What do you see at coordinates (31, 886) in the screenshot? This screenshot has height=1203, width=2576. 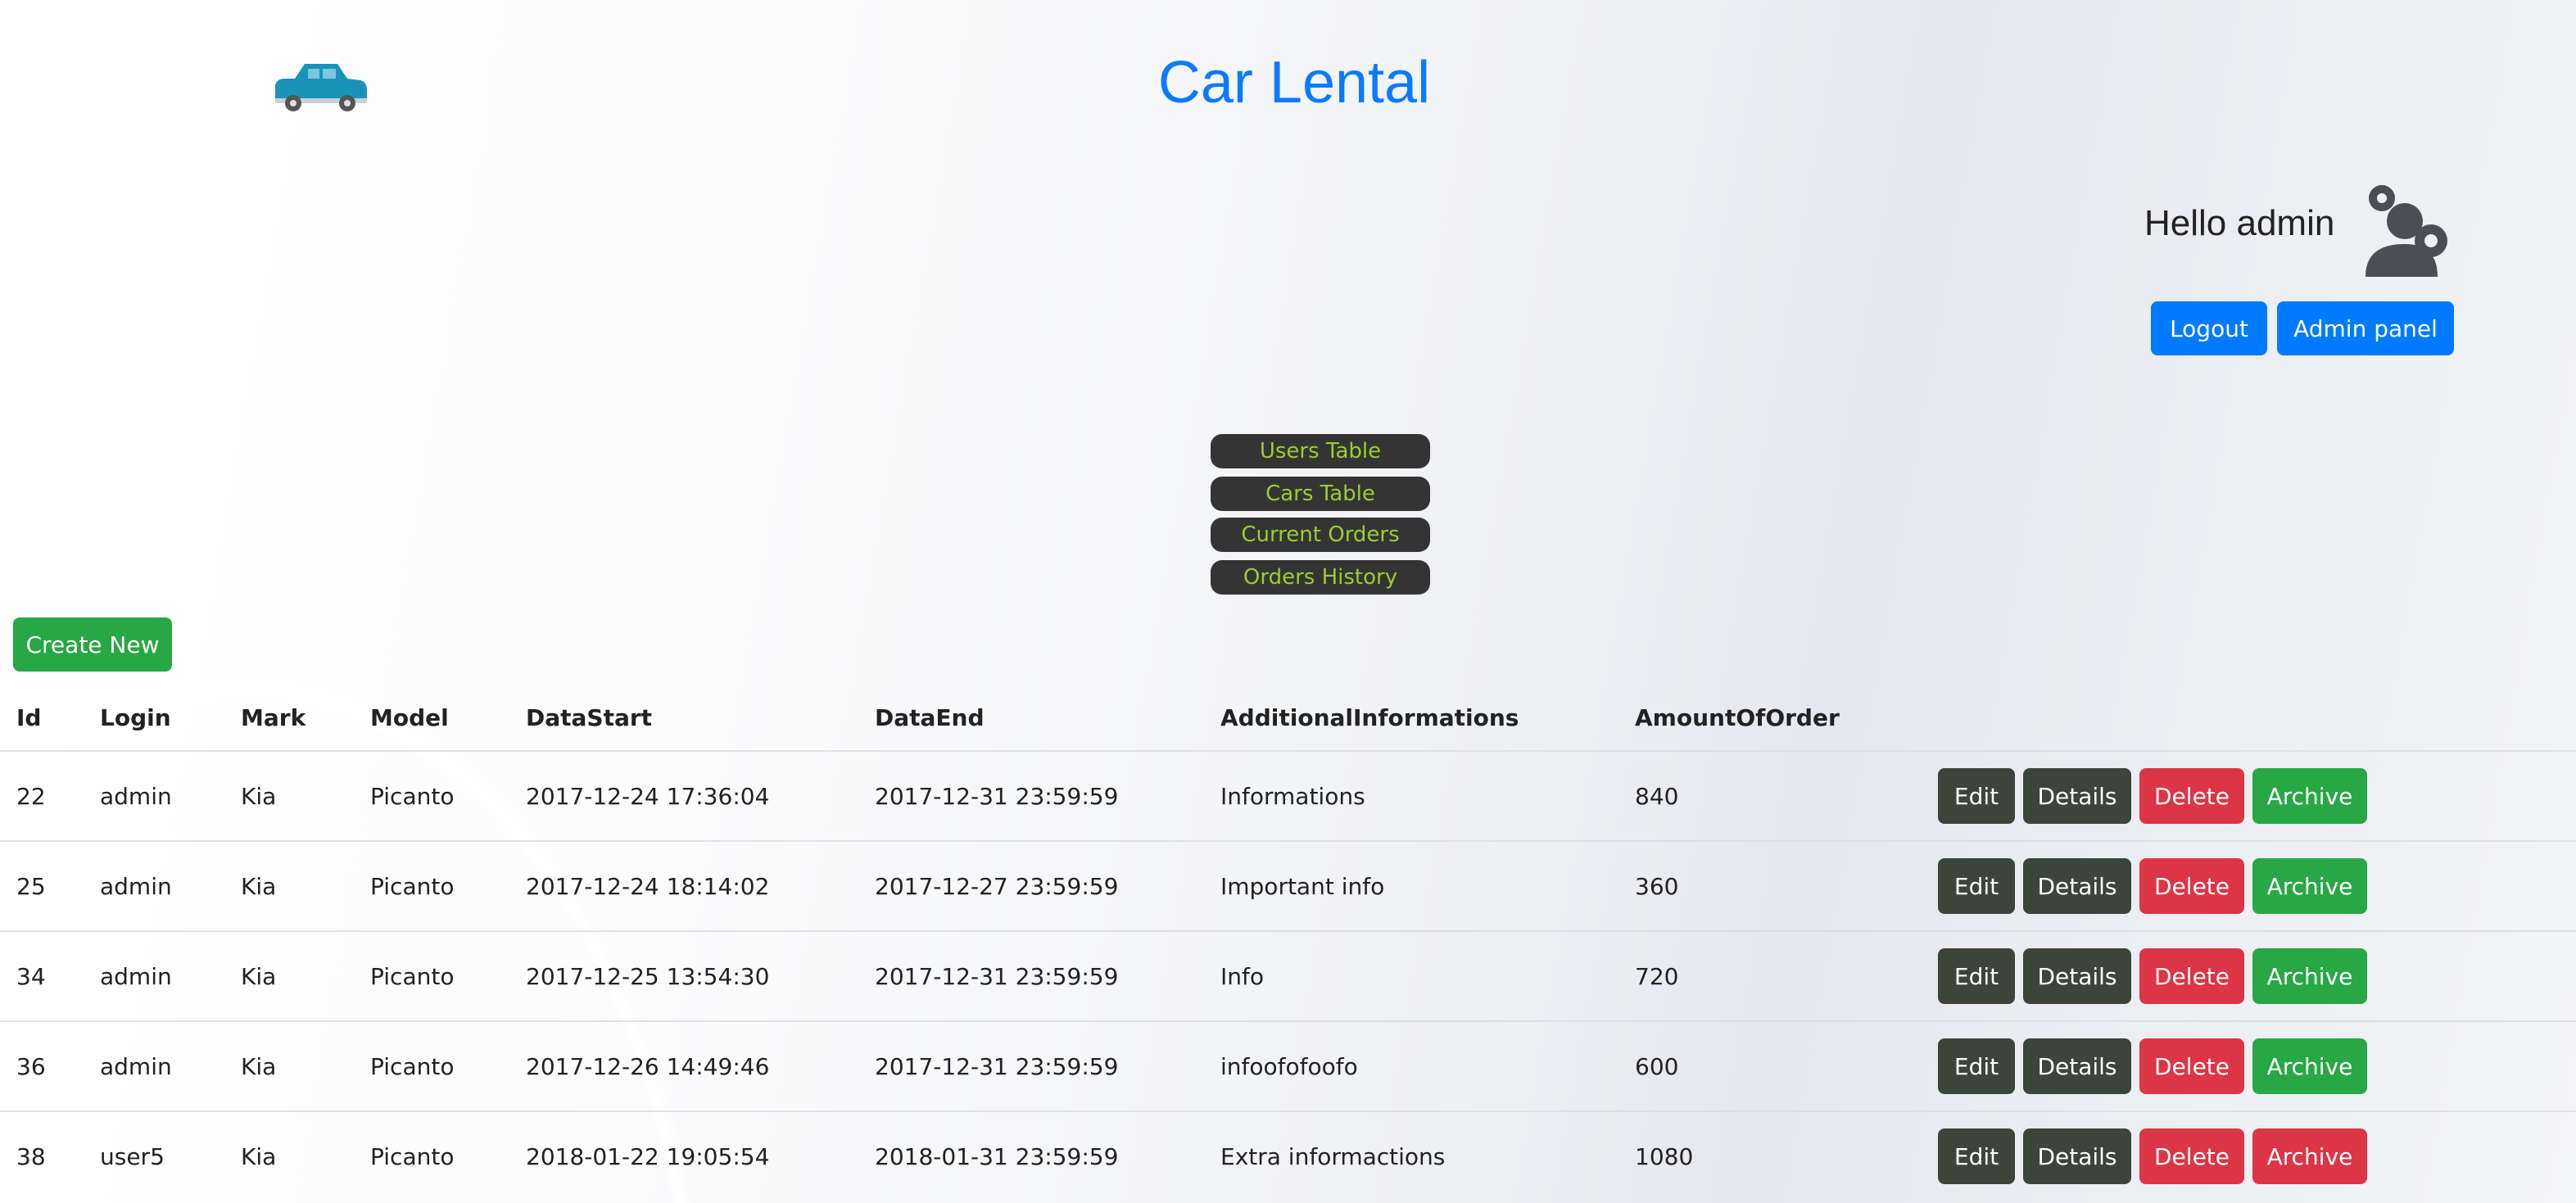 I see `cell-id: 25` at bounding box center [31, 886].